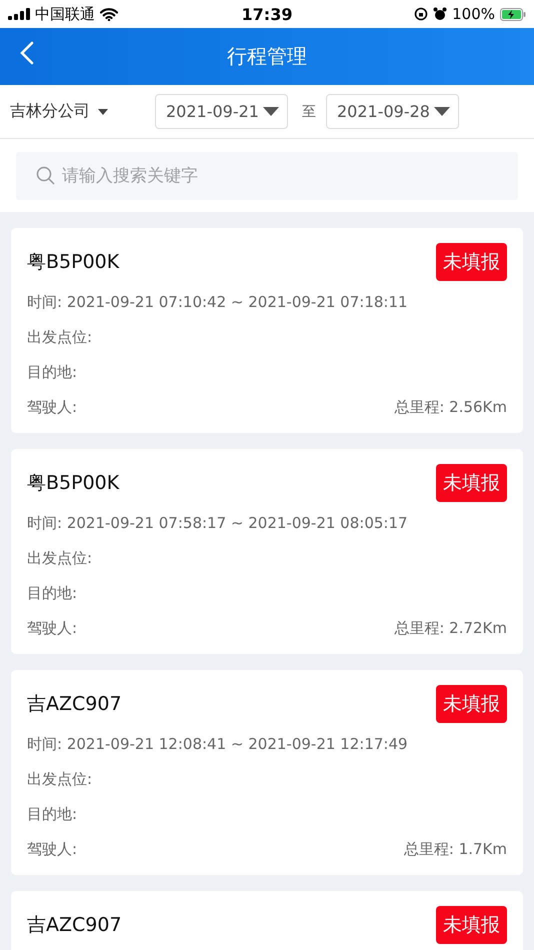  Describe the element at coordinates (450, 407) in the screenshot. I see `total-mileage: 总里程: 2.56Km` at that location.